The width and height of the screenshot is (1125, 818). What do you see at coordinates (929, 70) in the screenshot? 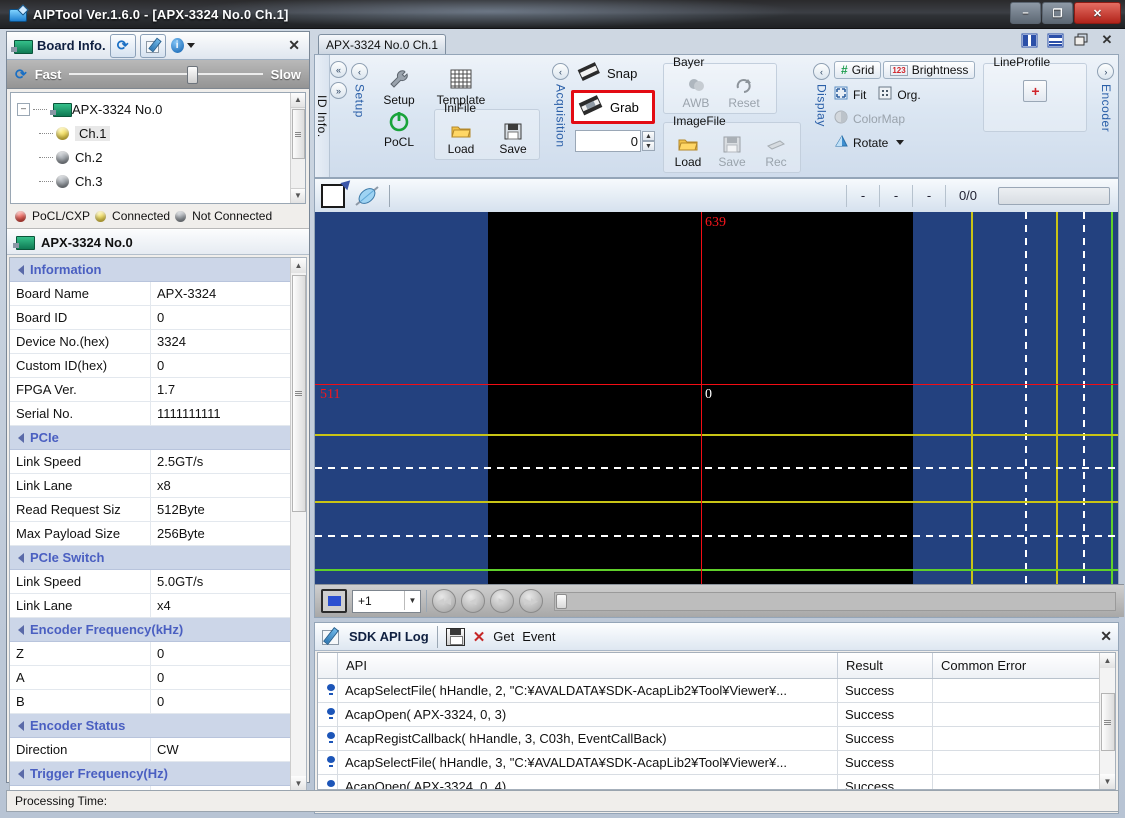
I see `brightness-toggle-button: 123 Brightness` at bounding box center [929, 70].